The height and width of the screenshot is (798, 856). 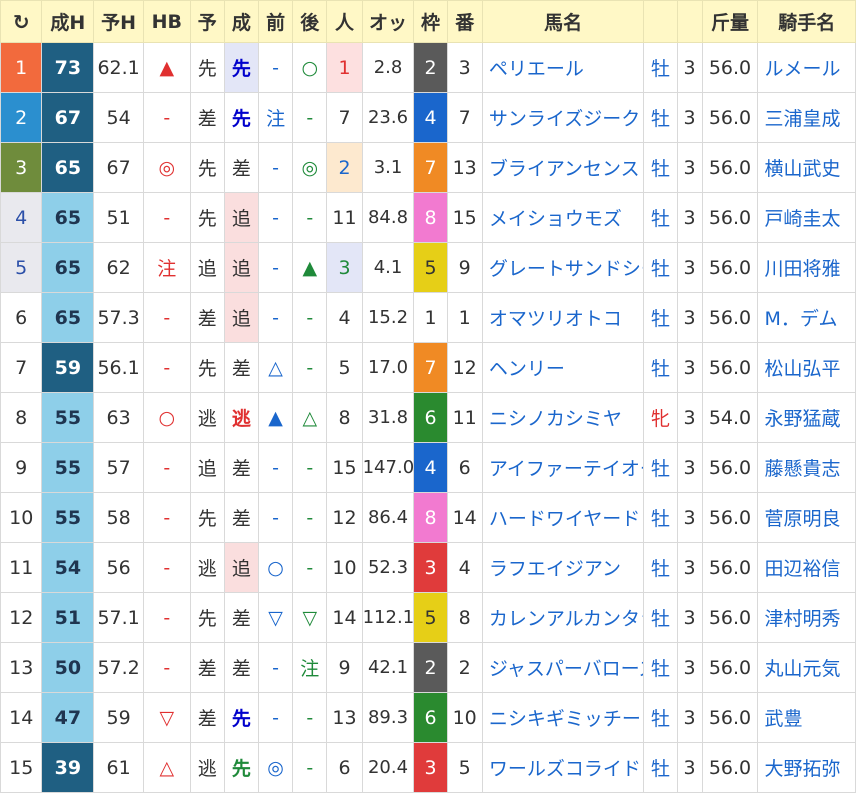 What do you see at coordinates (806, 267) in the screenshot?
I see `jockey-link: 川田将雅` at bounding box center [806, 267].